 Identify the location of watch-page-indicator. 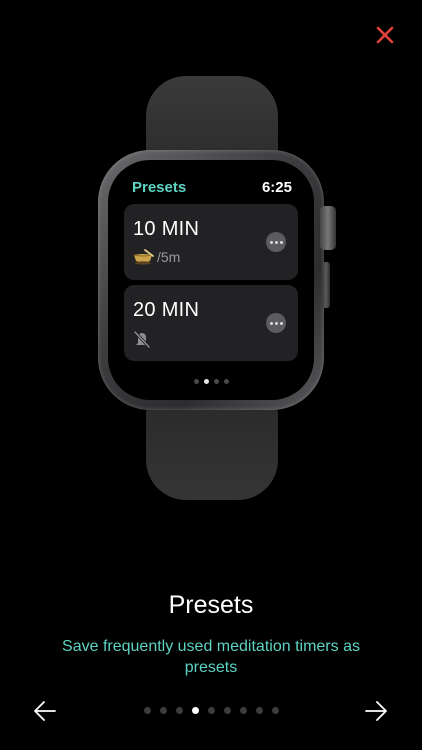
(211, 381).